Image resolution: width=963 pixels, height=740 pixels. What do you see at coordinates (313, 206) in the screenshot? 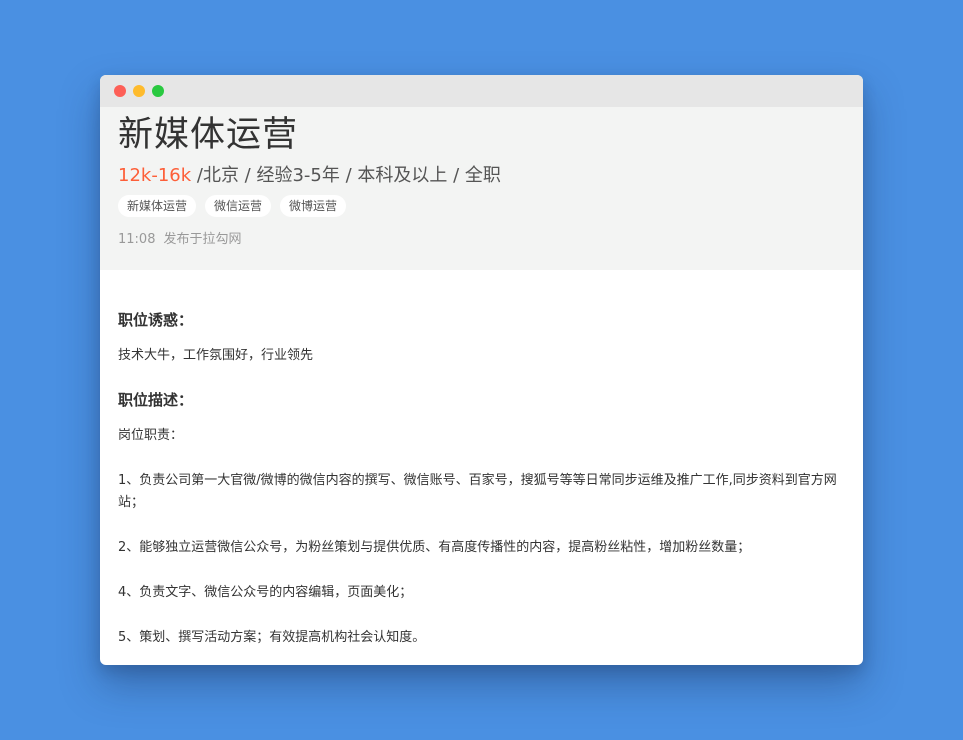
I see `job-tag: 微博运营` at bounding box center [313, 206].